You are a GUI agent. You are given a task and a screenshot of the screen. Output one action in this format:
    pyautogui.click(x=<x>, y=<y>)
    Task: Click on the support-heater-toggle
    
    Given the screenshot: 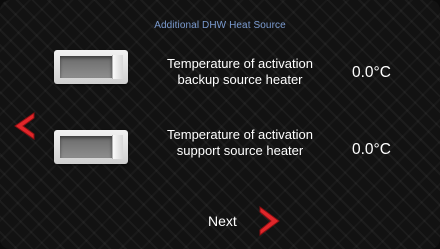 What is the action you would take?
    pyautogui.click(x=91, y=147)
    